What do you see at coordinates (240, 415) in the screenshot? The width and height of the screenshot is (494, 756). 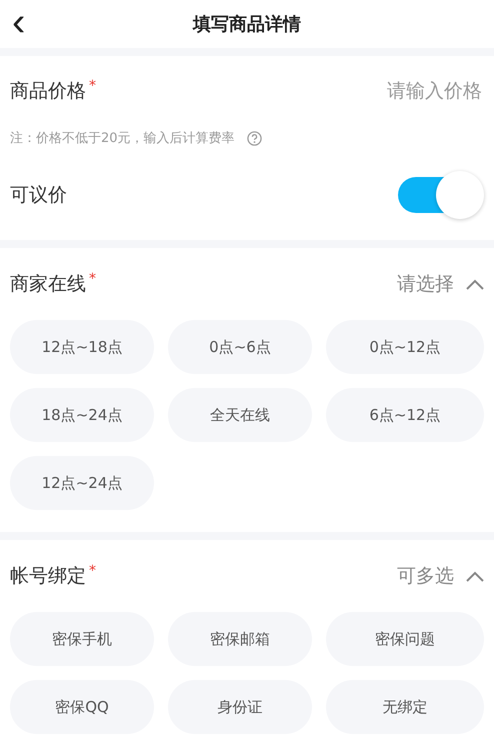 I see `option-chip: 全天在线` at bounding box center [240, 415].